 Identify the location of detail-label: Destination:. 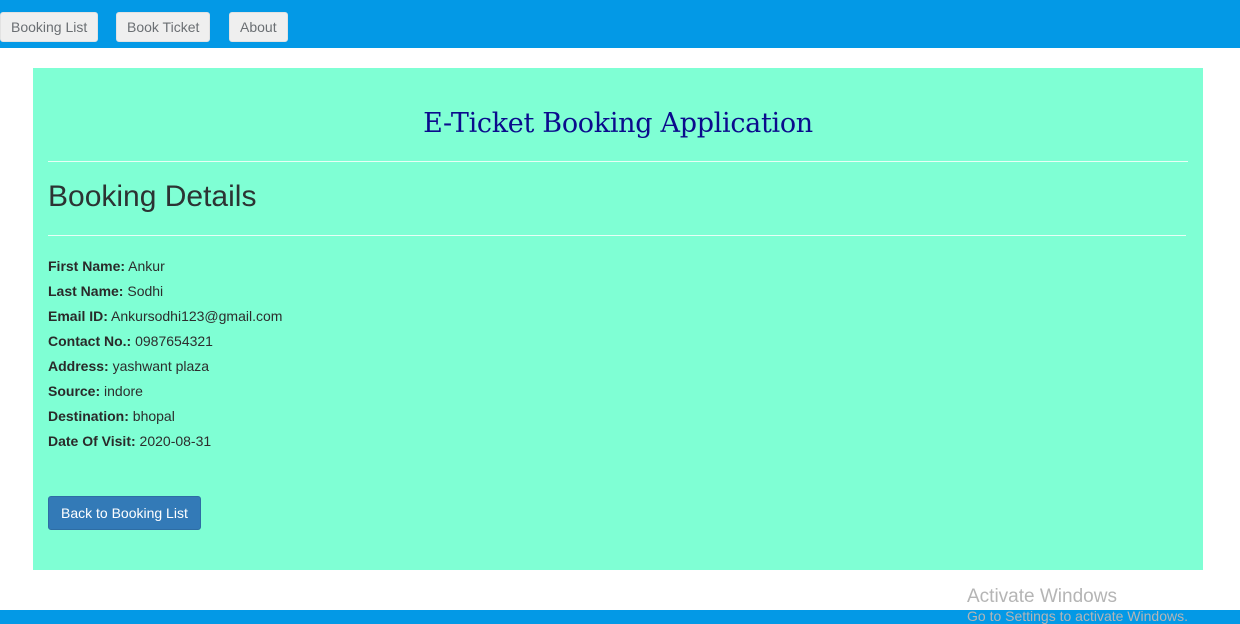
(88, 416).